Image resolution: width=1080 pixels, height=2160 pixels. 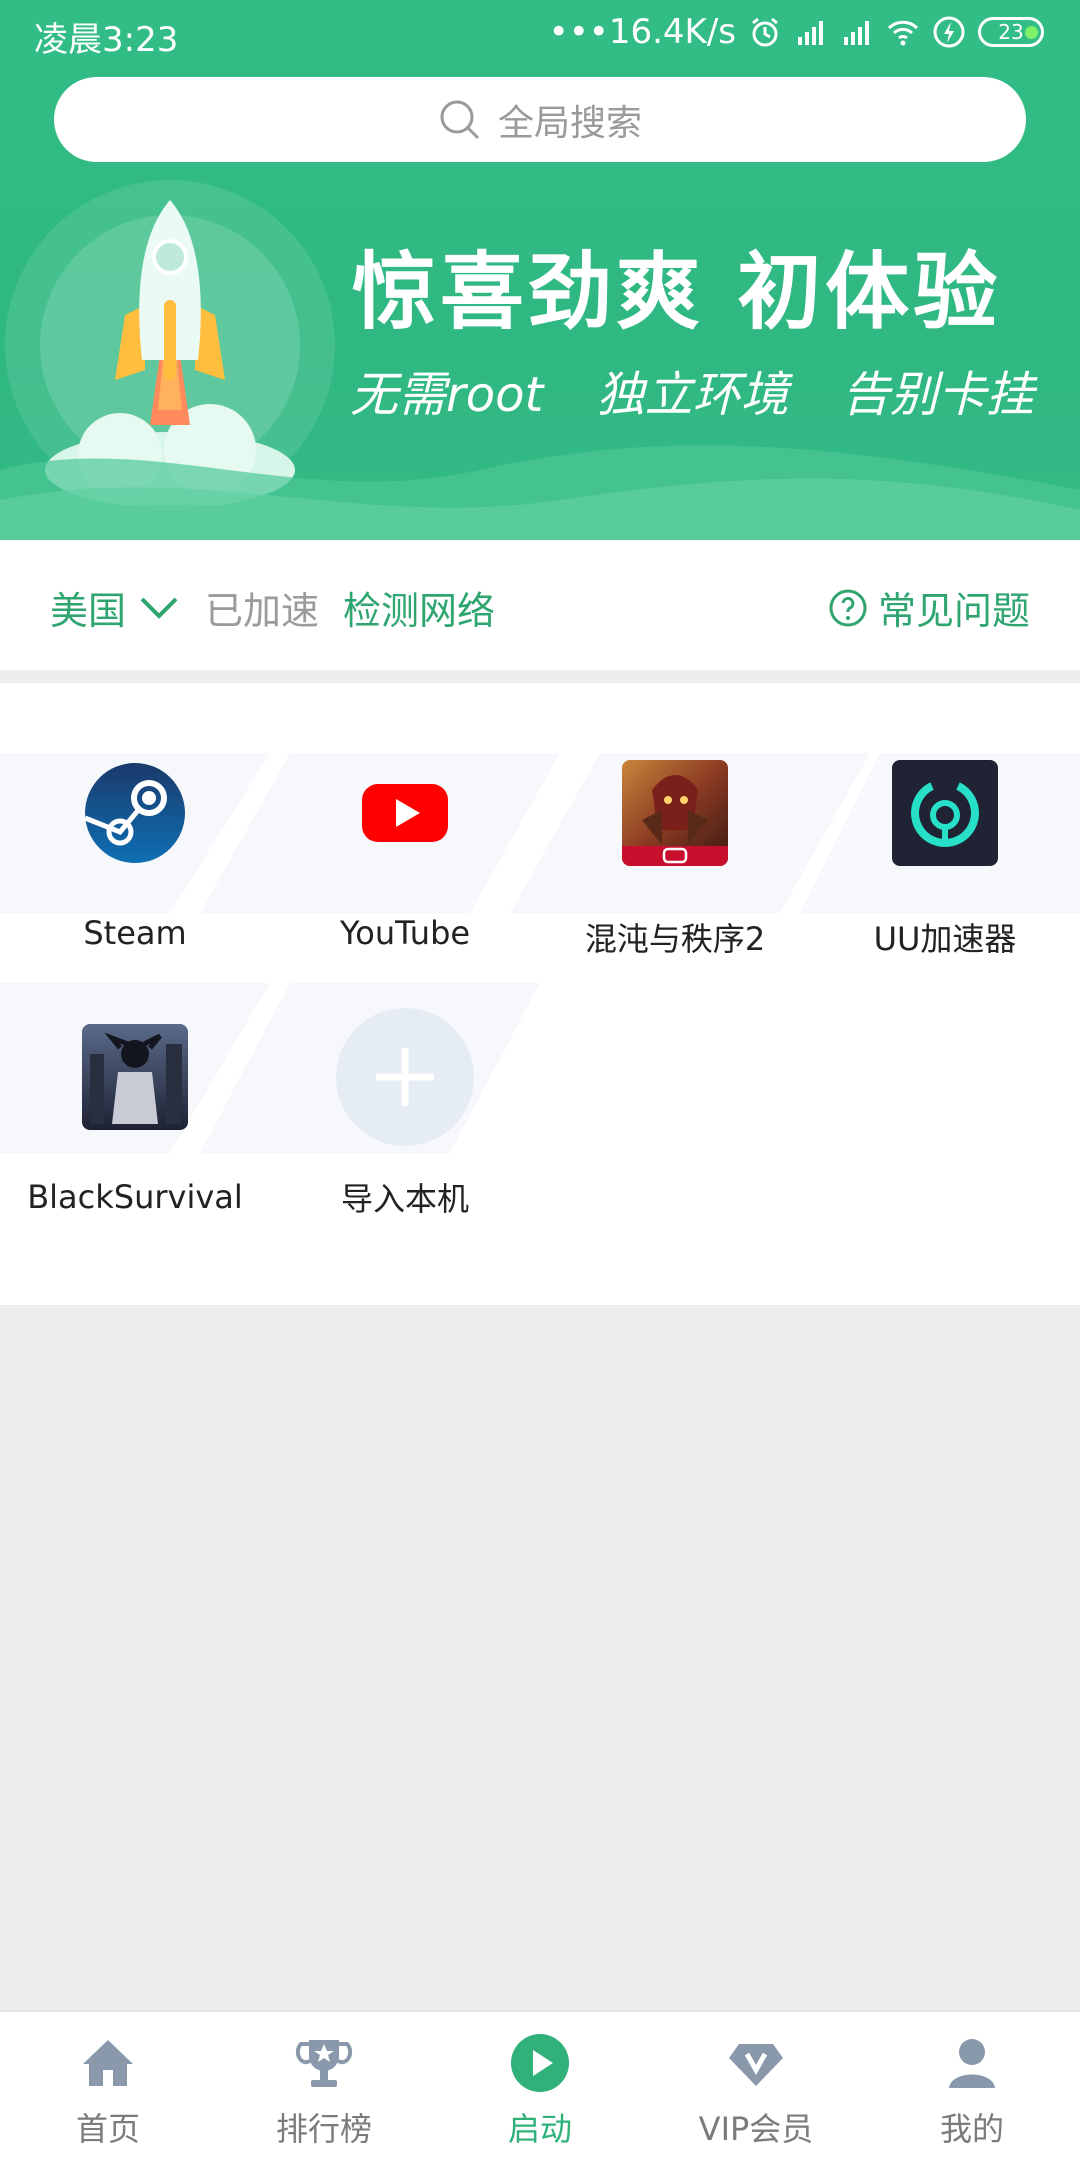 What do you see at coordinates (756, 2065) in the screenshot?
I see `diamond-icon` at bounding box center [756, 2065].